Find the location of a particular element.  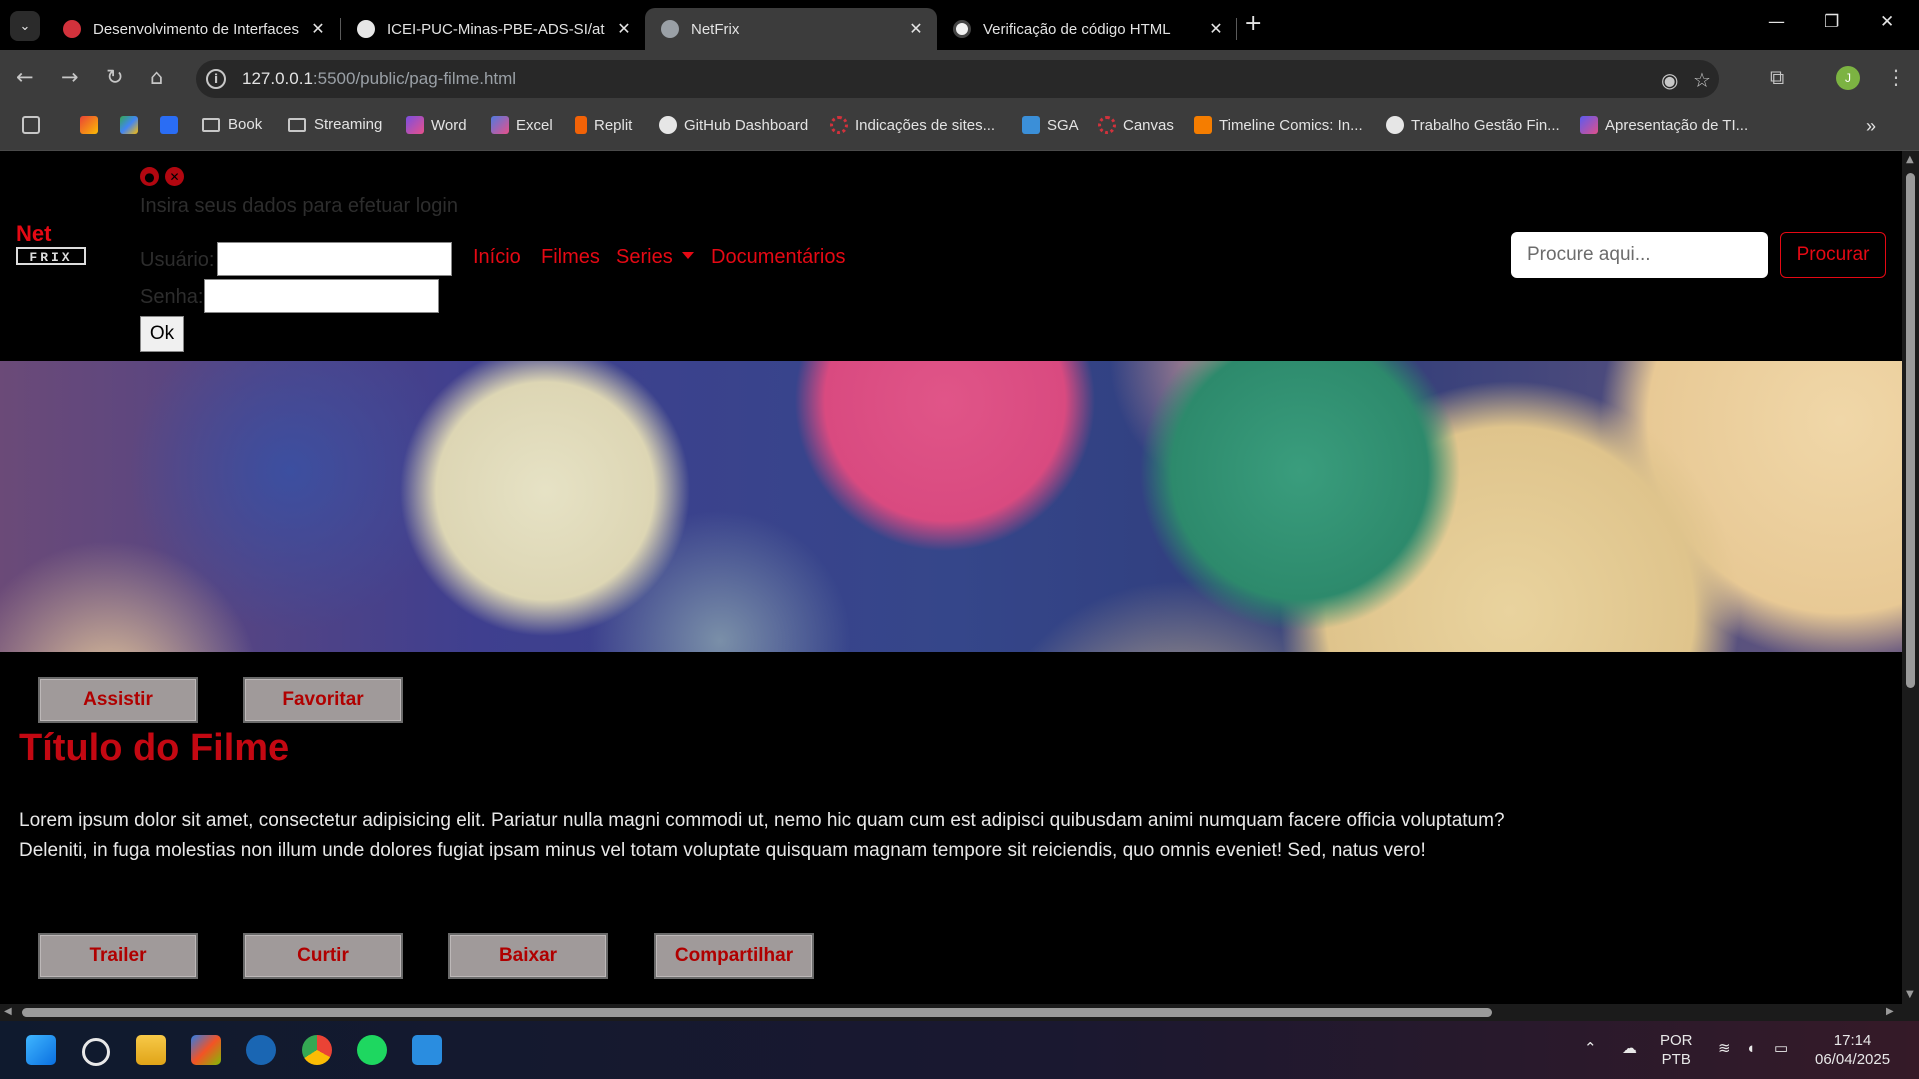

nav-documentarios: Documentários is located at coordinates (778, 257).